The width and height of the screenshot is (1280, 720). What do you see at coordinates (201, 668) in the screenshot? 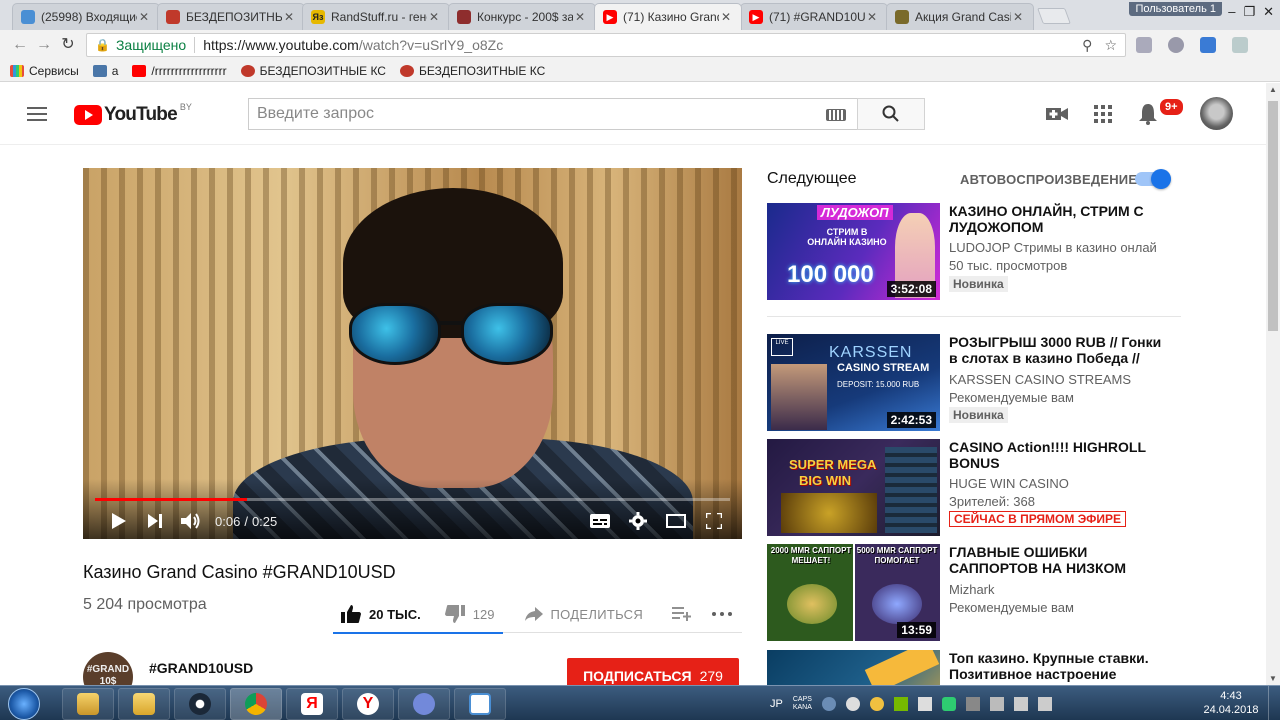
I see `channel-name: #GRAND10USD` at bounding box center [201, 668].